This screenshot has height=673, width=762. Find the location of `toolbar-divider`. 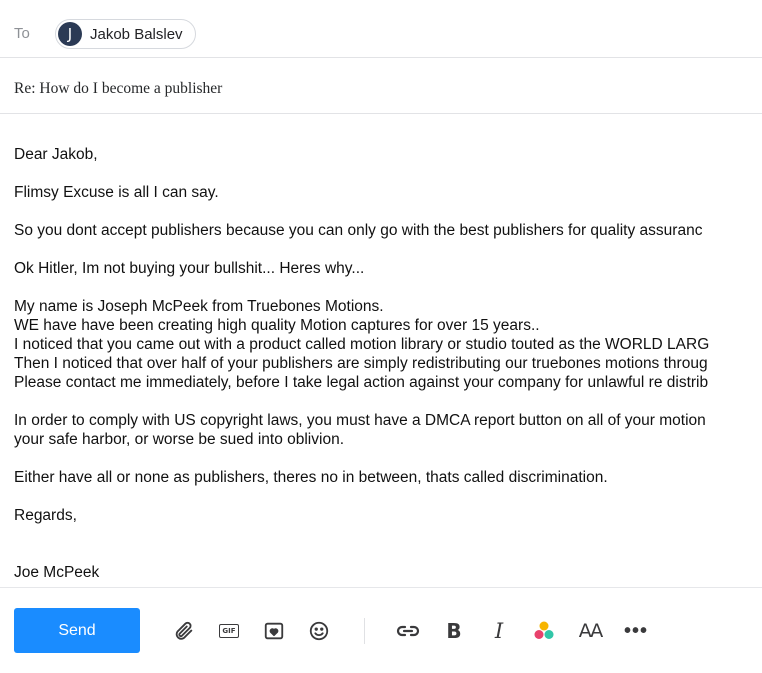

toolbar-divider is located at coordinates (381, 587).